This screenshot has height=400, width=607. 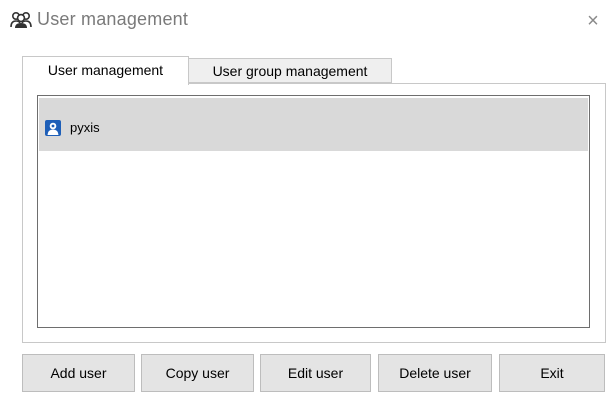 I want to click on edit-user-button: Edit user, so click(x=315, y=373).